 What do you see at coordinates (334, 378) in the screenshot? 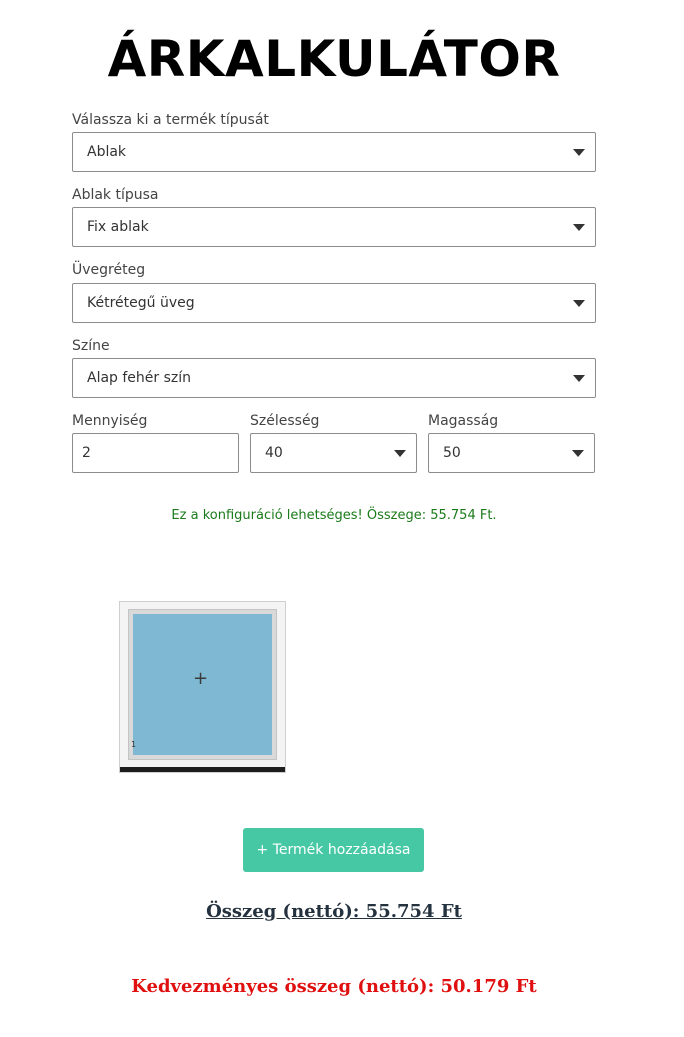
I see `color-select: Alap fehér szín` at bounding box center [334, 378].